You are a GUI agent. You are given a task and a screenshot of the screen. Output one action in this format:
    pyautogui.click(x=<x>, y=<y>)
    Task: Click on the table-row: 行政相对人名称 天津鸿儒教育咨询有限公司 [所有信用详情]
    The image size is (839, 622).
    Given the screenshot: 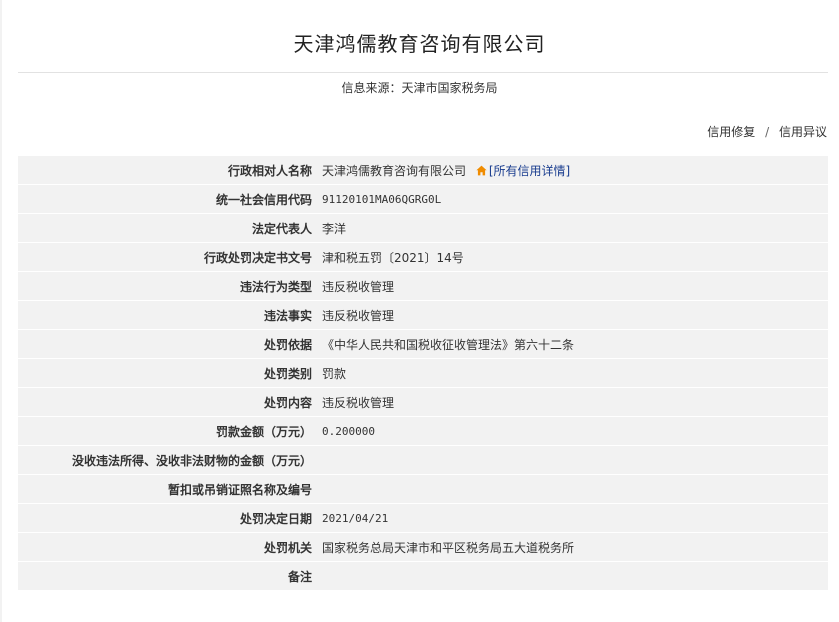 What is the action you would take?
    pyautogui.click(x=423, y=170)
    